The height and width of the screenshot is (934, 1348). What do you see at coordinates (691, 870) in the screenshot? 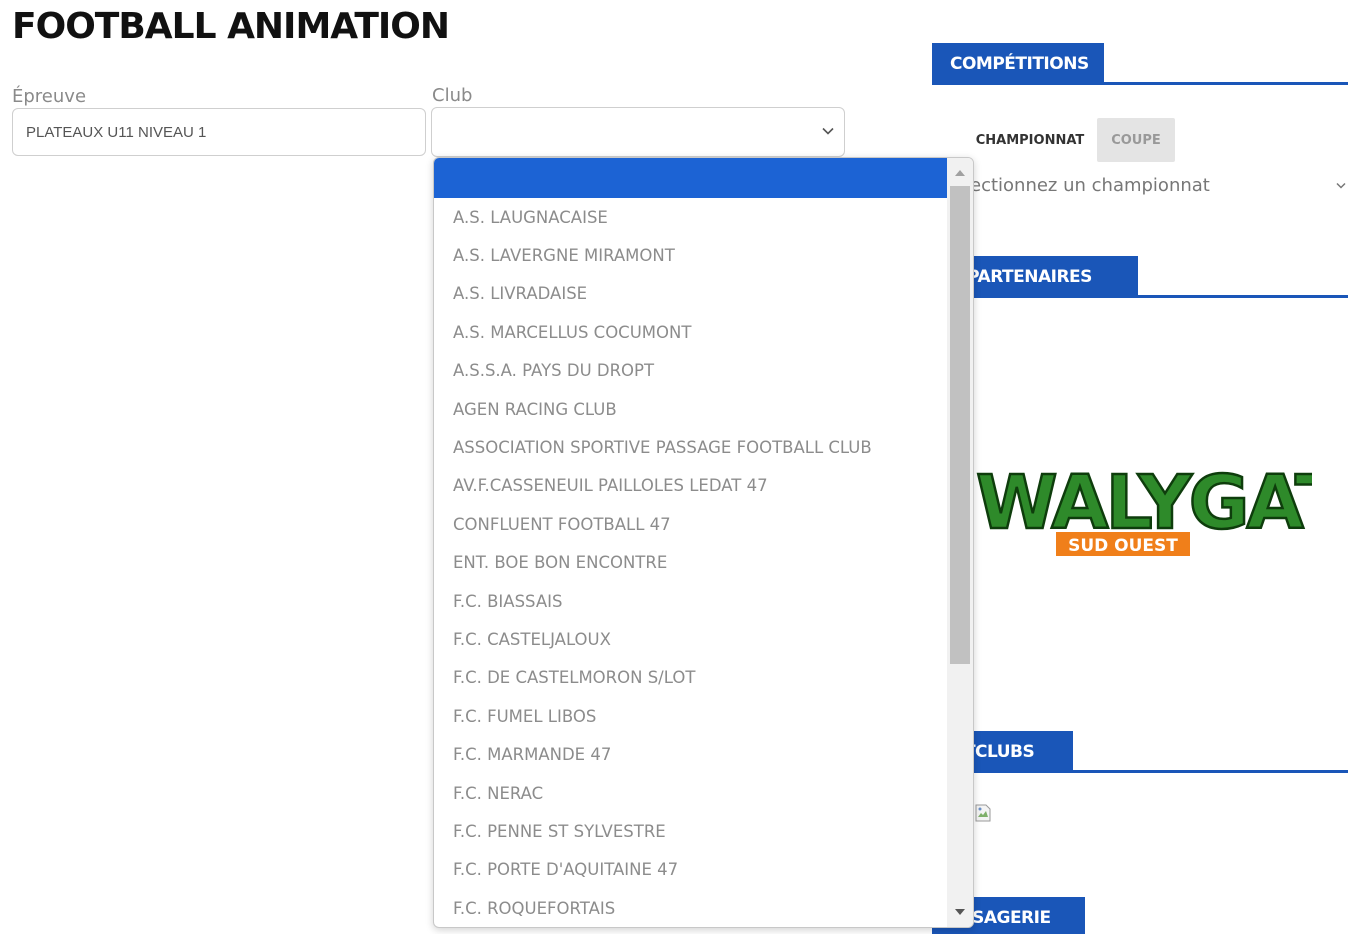
I see `club-option: F.C. PORTE D'AQUITAINE 47` at bounding box center [691, 870].